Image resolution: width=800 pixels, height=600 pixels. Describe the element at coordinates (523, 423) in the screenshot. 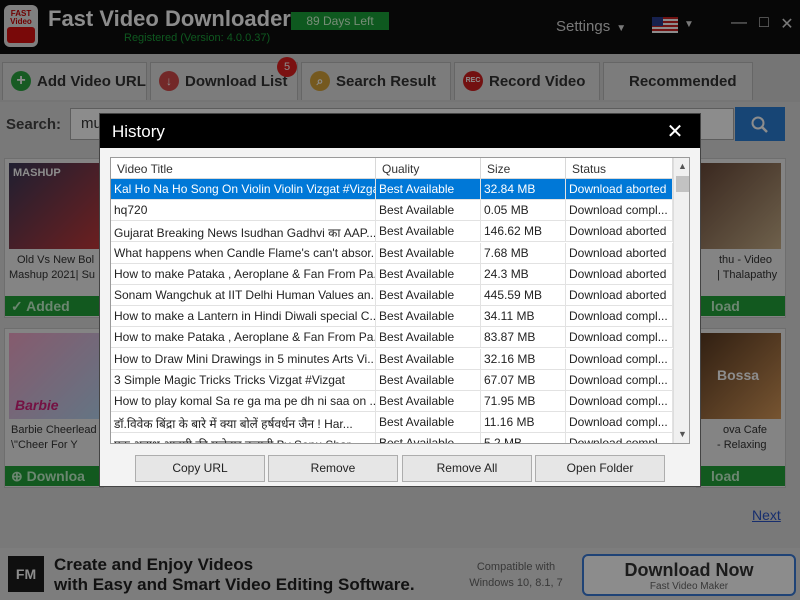

I see `cell-size: 11.16 MB` at that location.